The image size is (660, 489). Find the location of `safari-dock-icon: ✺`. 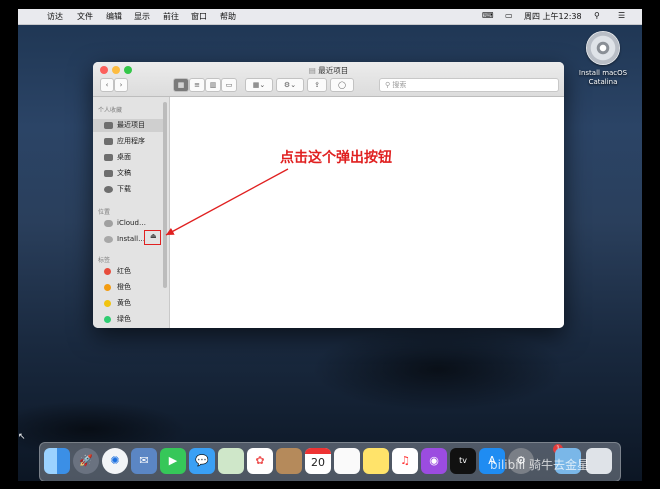

safari-dock-icon: ✺ is located at coordinates (115, 461).